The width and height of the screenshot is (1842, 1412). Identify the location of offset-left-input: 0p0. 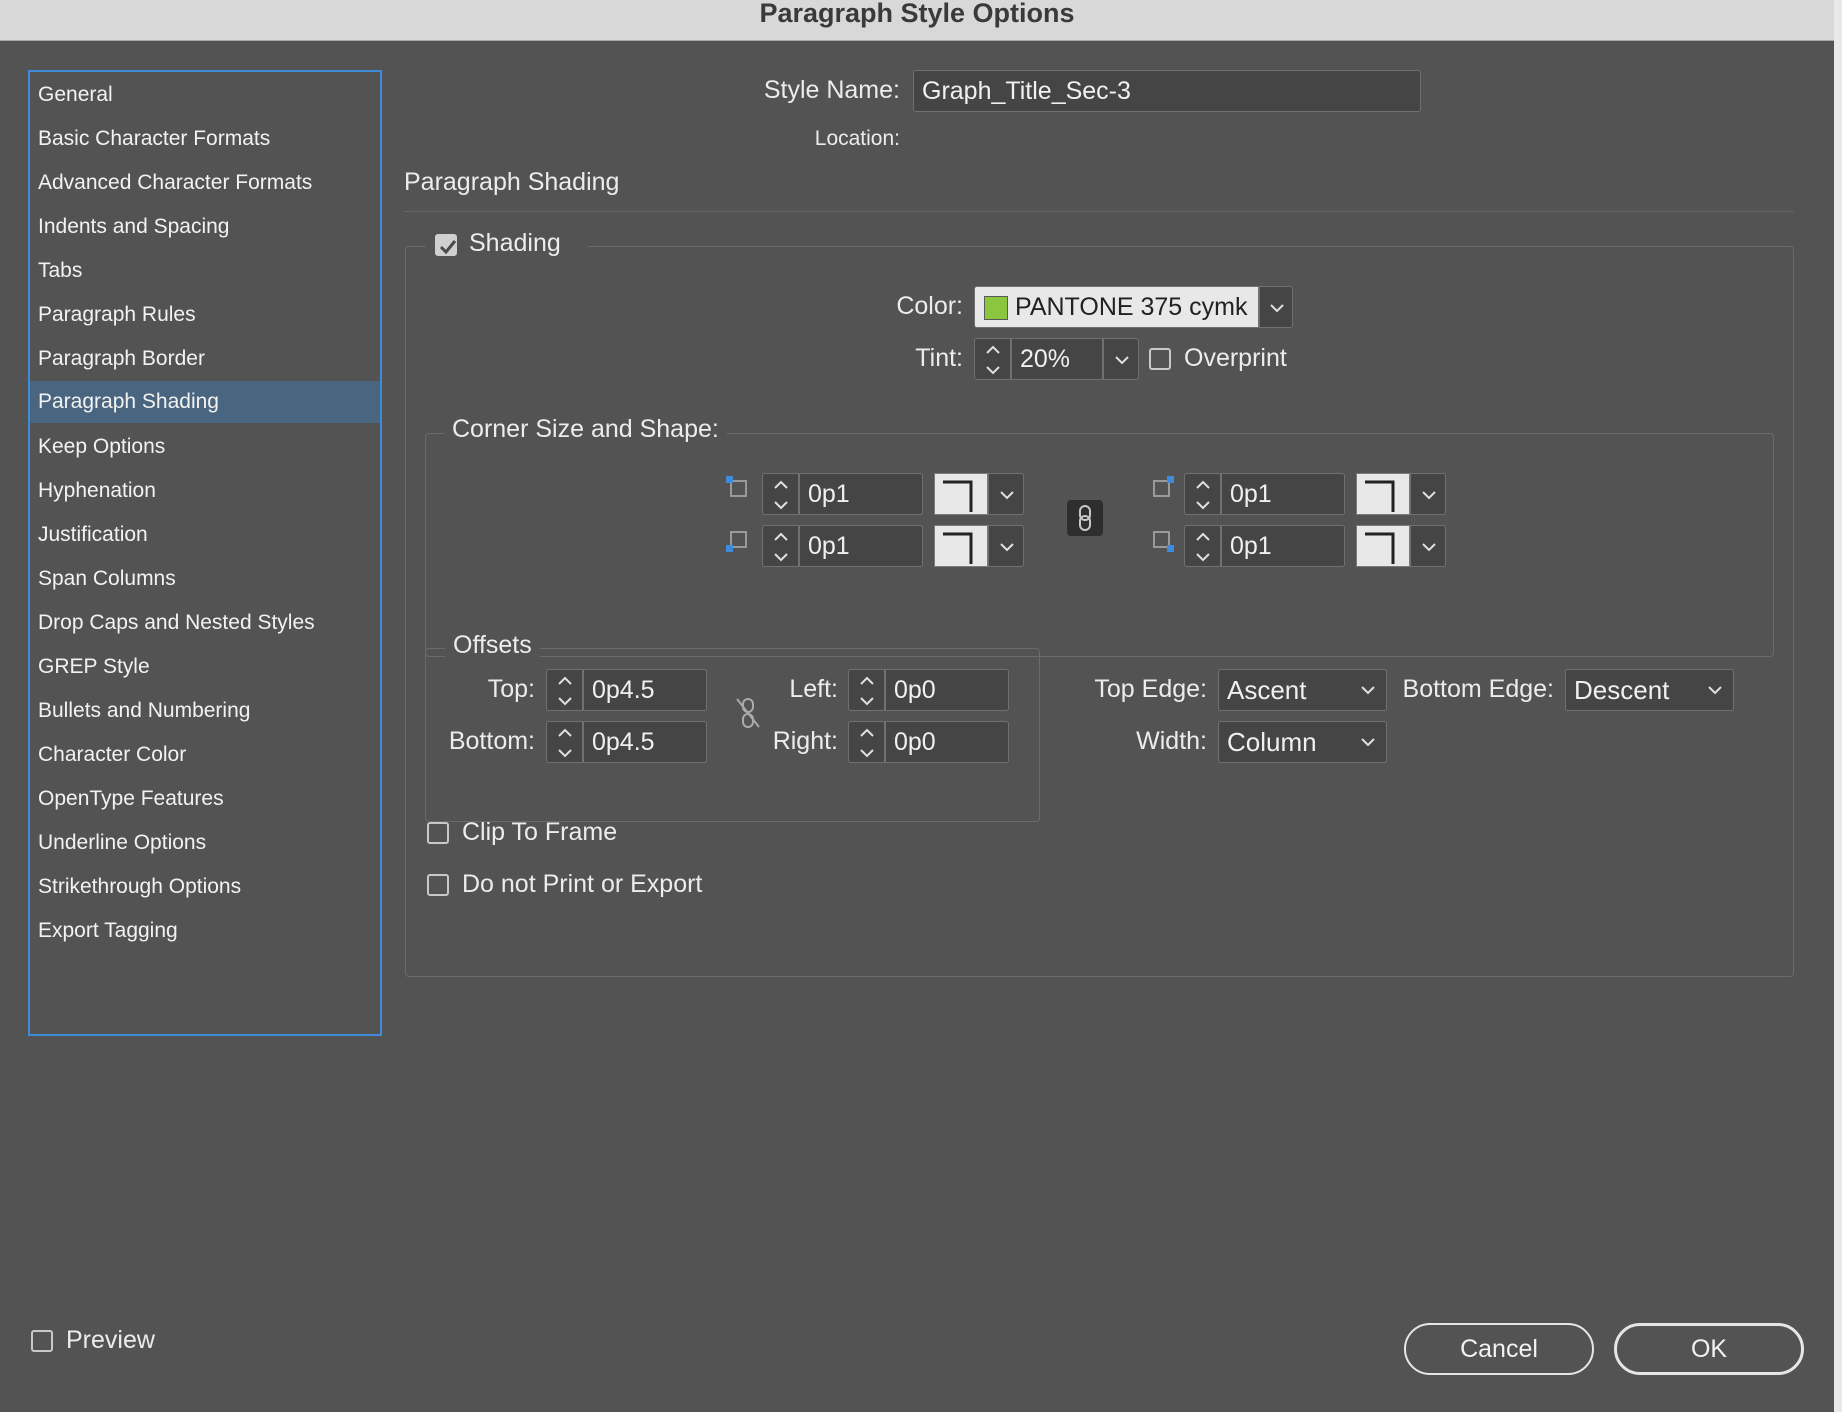
(947, 690).